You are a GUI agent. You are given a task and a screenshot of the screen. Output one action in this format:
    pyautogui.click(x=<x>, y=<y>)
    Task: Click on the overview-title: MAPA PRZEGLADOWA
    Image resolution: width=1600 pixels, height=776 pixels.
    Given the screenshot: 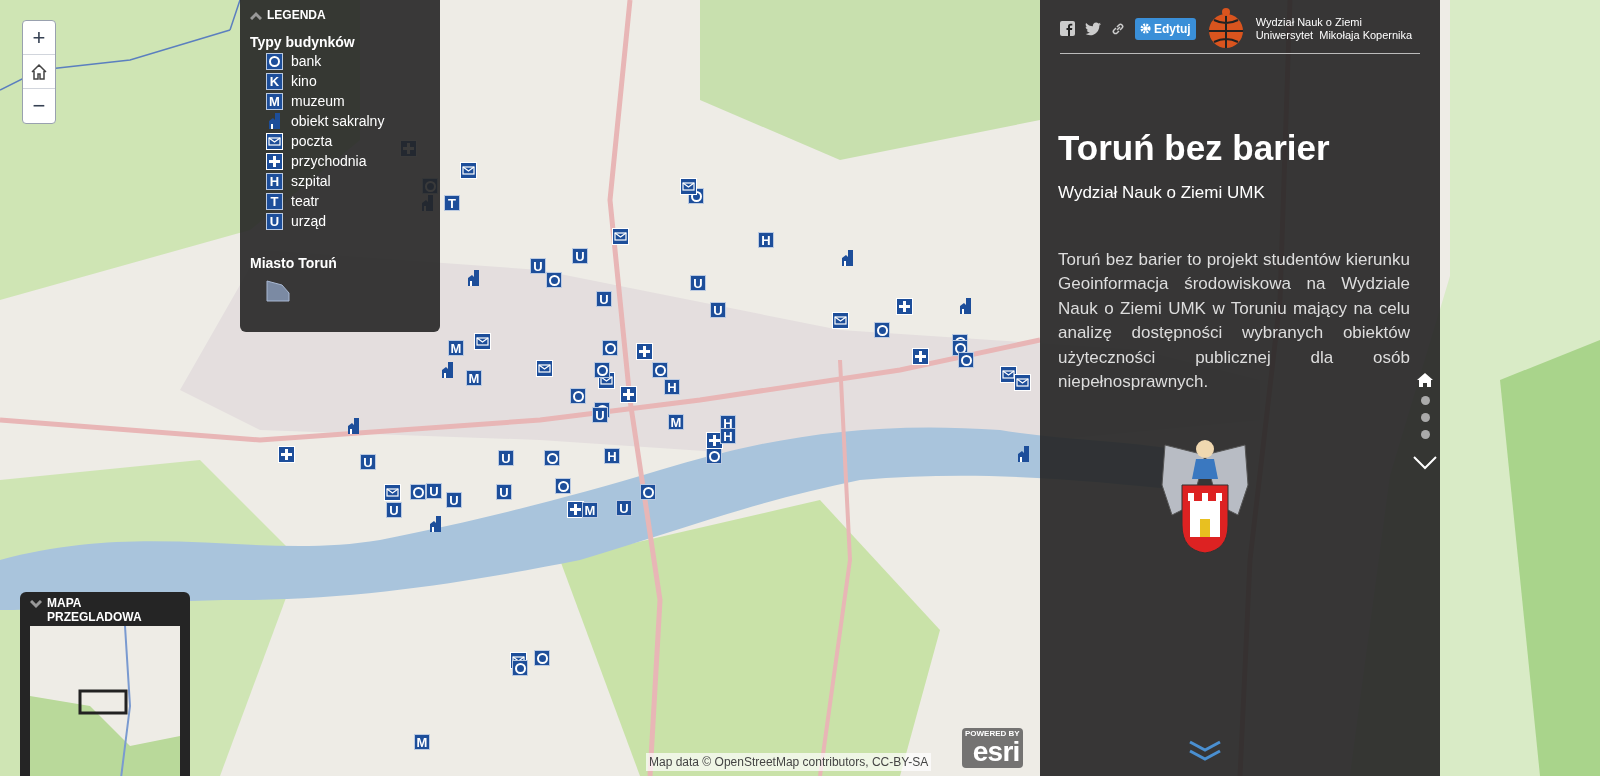 What is the action you would take?
    pyautogui.click(x=95, y=610)
    